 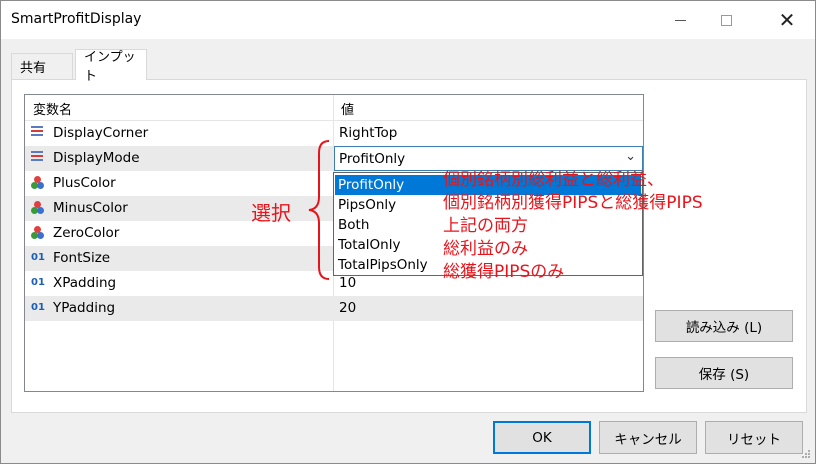 What do you see at coordinates (408, 20) in the screenshot?
I see `title-bar: SmartProfitDisplay ✕` at bounding box center [408, 20].